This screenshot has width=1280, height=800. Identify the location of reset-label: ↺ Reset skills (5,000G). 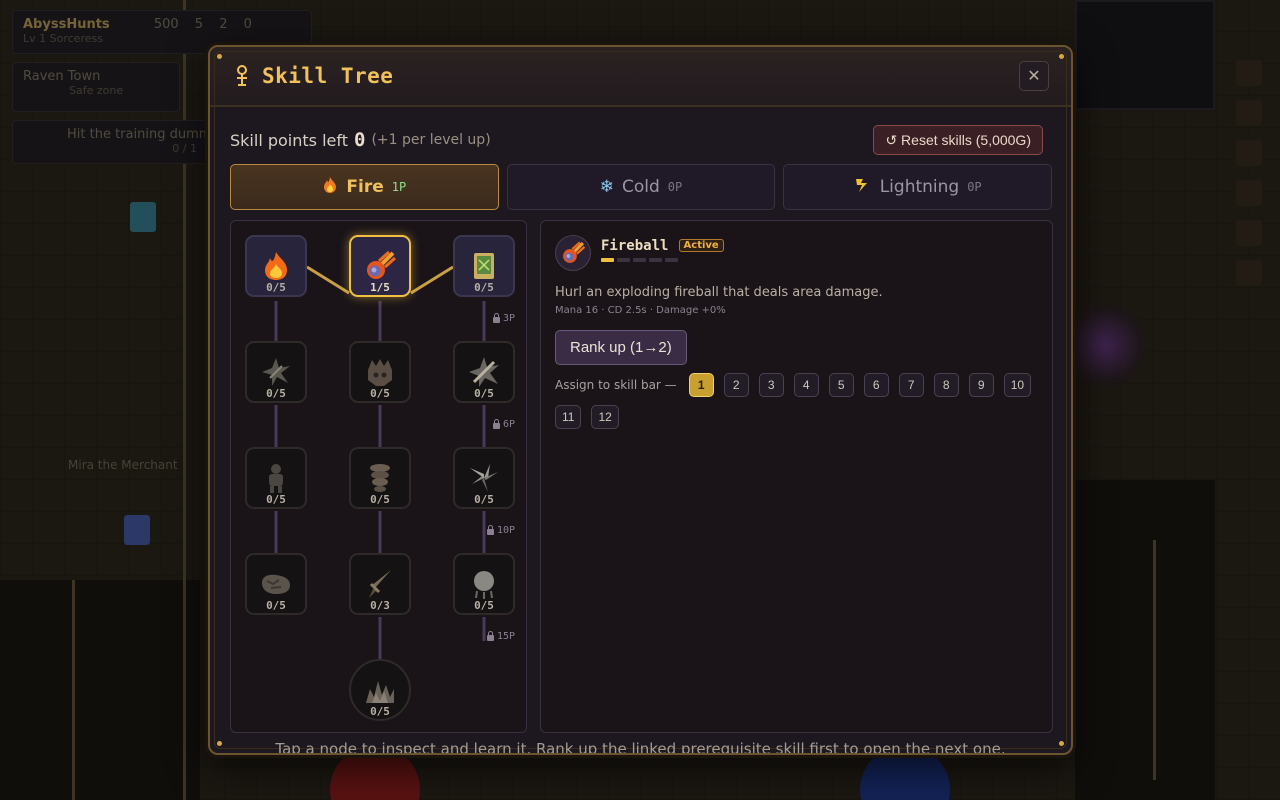
(958, 139).